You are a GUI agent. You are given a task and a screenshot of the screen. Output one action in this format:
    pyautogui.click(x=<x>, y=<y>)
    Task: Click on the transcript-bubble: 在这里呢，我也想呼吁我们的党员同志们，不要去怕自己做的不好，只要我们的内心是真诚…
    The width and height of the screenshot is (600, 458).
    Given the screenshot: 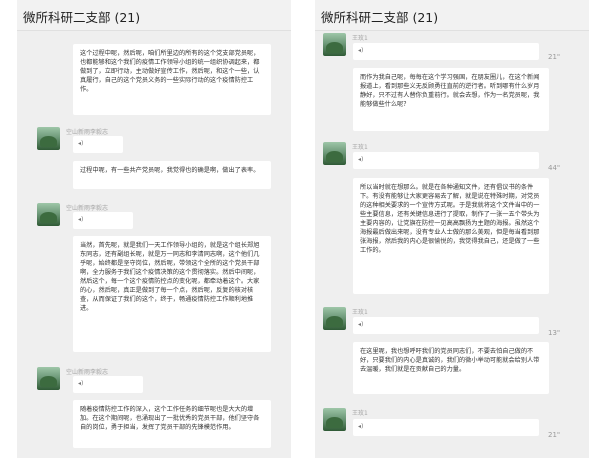 What is the action you would take?
    pyautogui.click(x=451, y=368)
    